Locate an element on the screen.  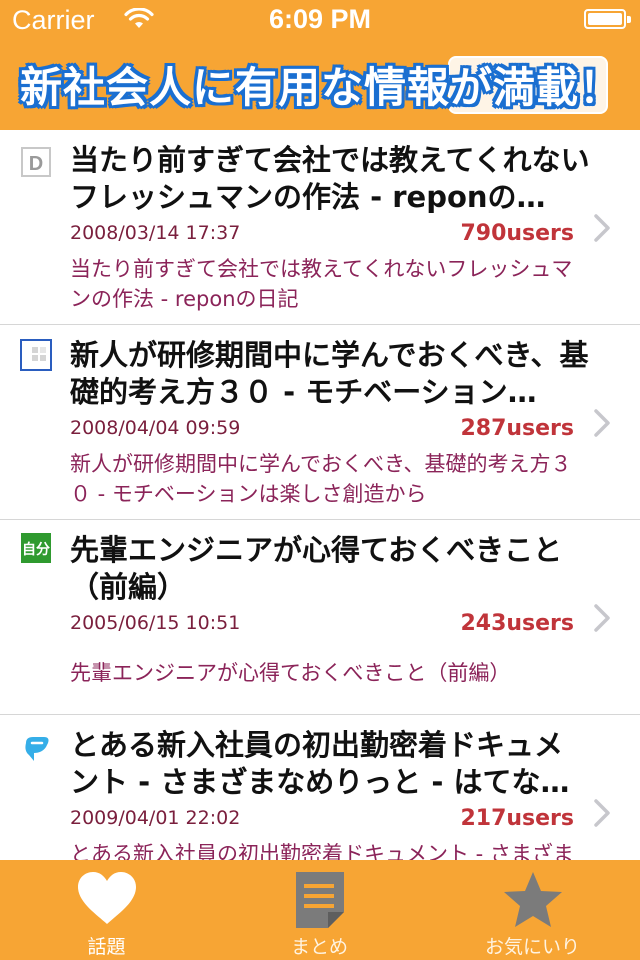
status-bar: Carrier 6:09 PM is located at coordinates (320, 20).